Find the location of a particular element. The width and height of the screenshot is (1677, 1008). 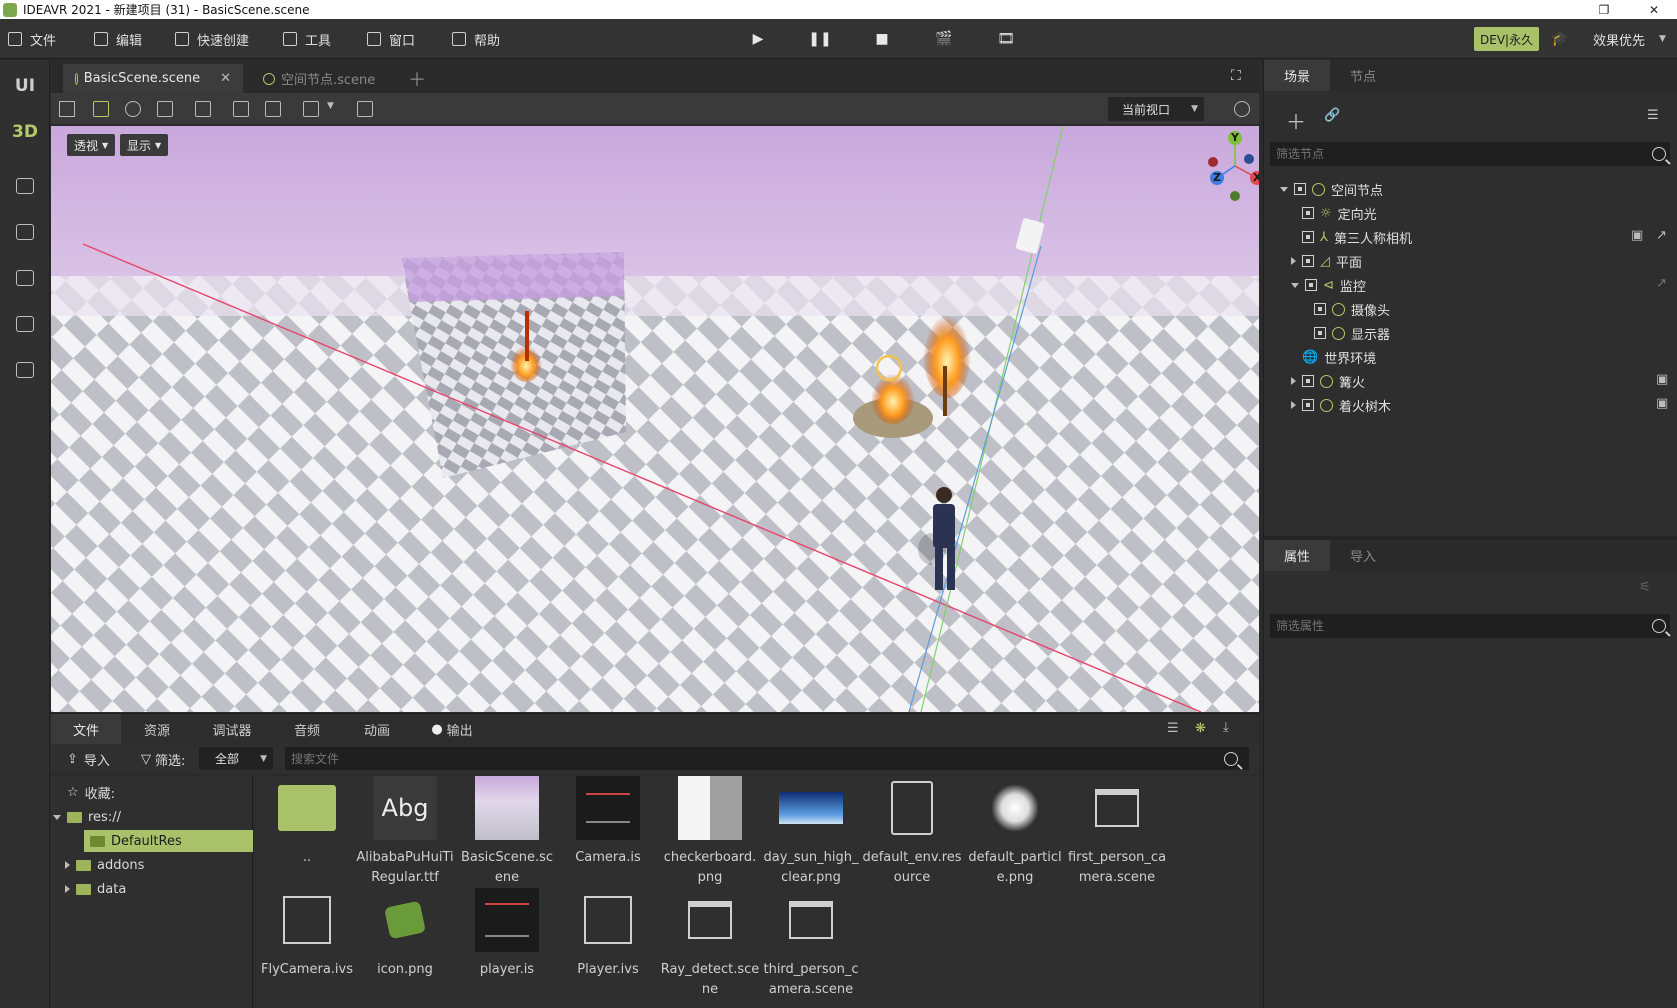

file-item: first_person_camera.scene is located at coordinates (1117, 832).